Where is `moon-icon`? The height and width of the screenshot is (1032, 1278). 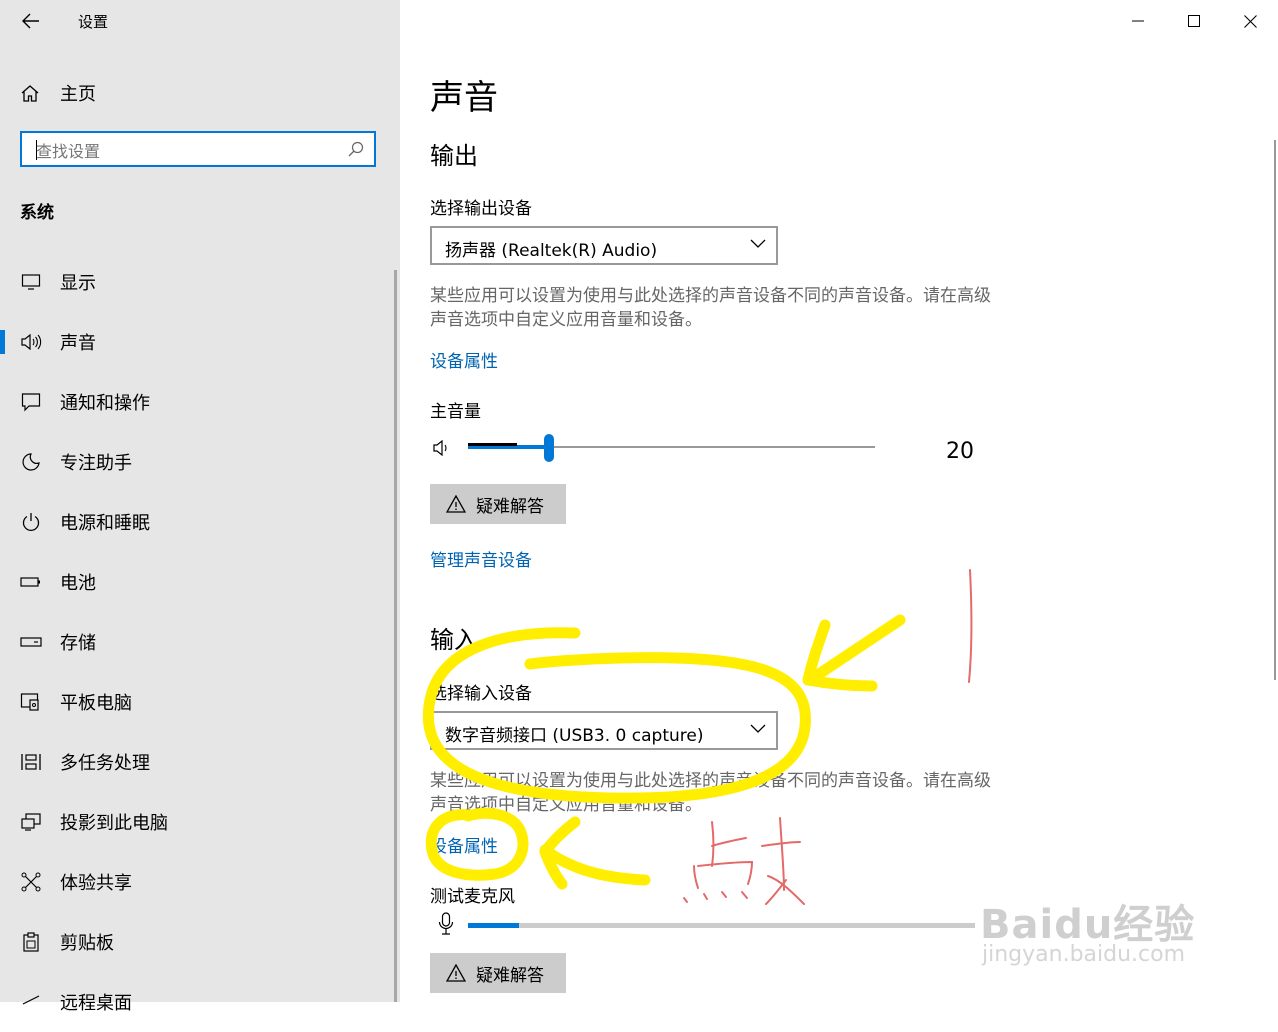
moon-icon is located at coordinates (31, 462).